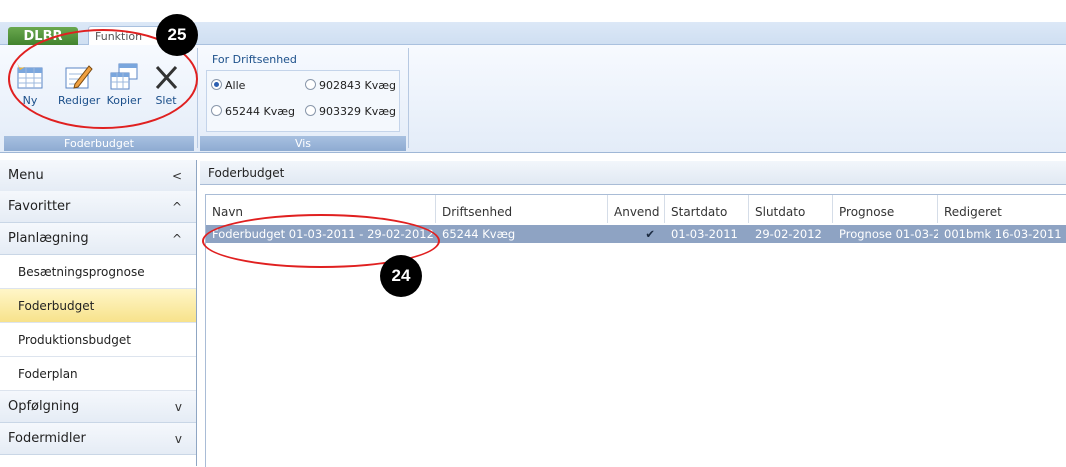  I want to click on radio-label: 903329 Kvæg, so click(357, 111).